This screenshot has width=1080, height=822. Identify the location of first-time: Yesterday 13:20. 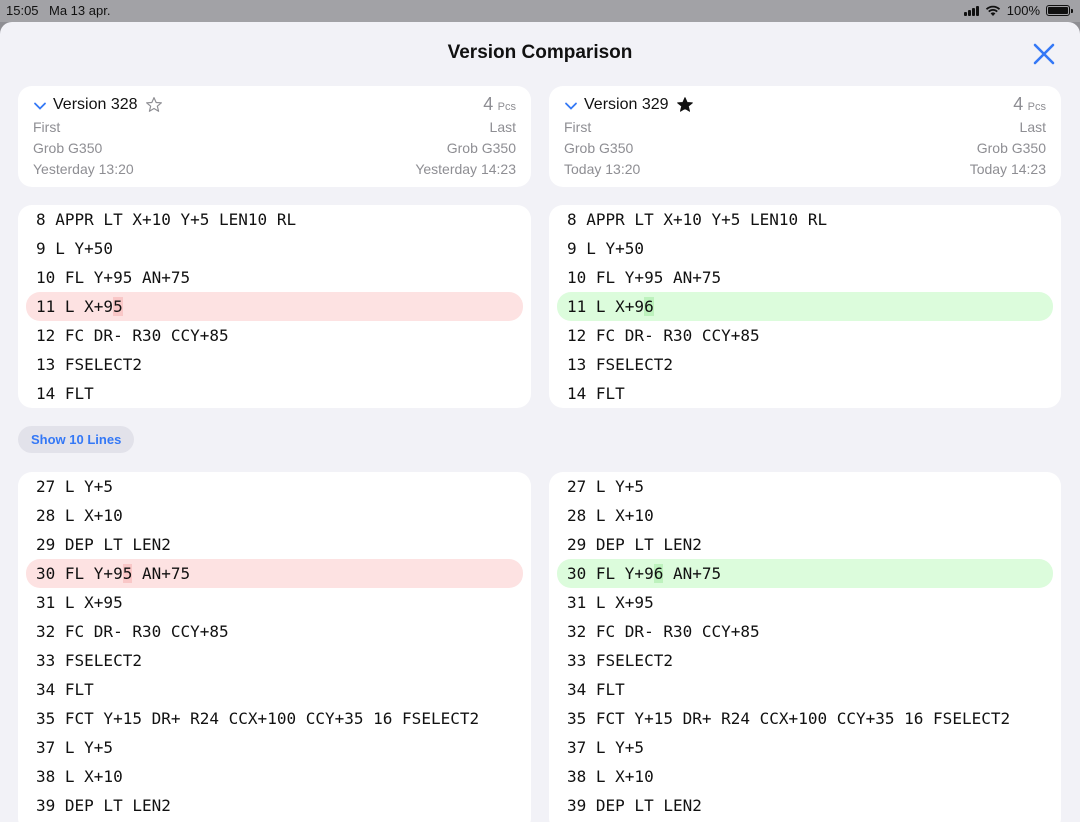
(83, 169).